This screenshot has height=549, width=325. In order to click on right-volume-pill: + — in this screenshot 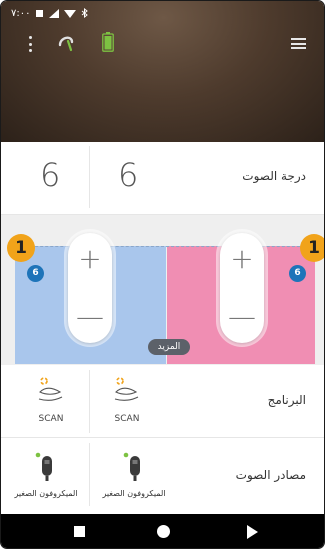, I will do `click(242, 288)`.